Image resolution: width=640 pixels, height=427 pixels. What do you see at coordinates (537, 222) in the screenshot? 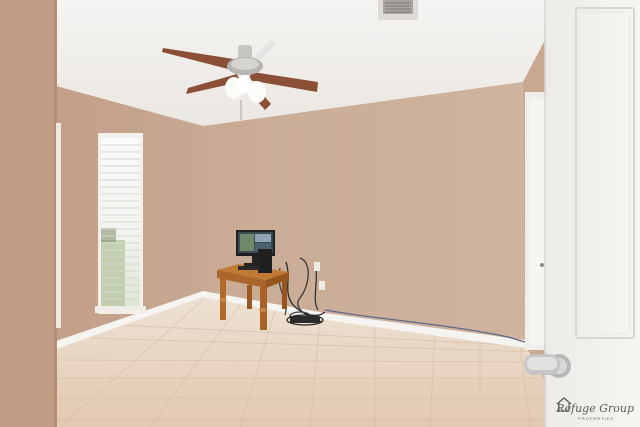
I see `closet-door` at bounding box center [537, 222].